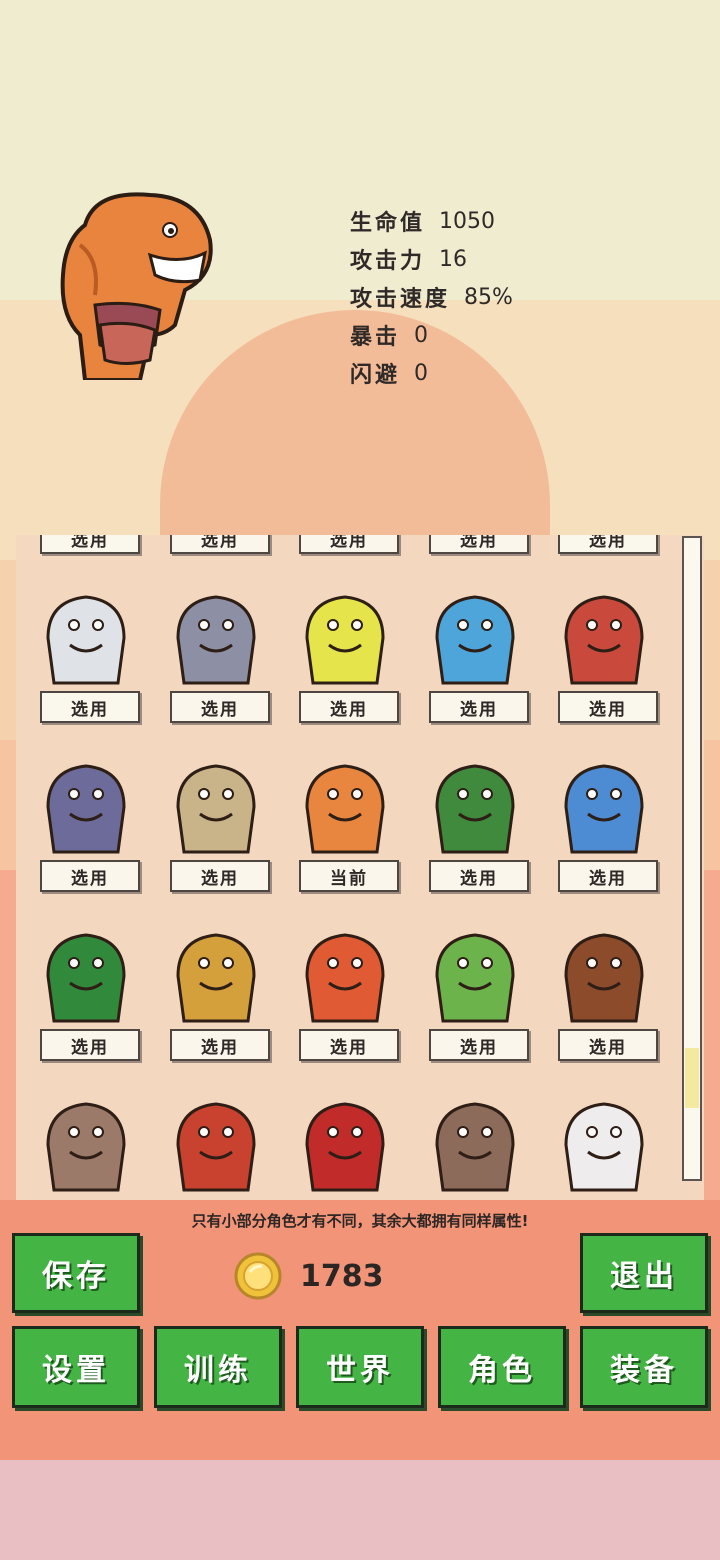  What do you see at coordinates (431, 259) in the screenshot?
I see `stat-row-attack: 攻击力 16` at bounding box center [431, 259].